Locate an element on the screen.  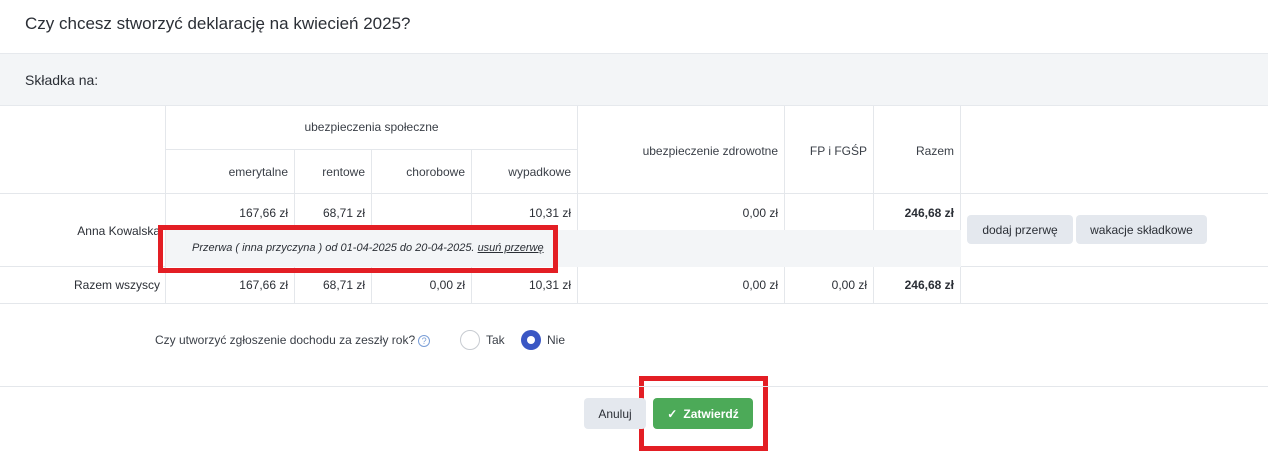
confirm-label: Zatwierdź is located at coordinates (711, 413).